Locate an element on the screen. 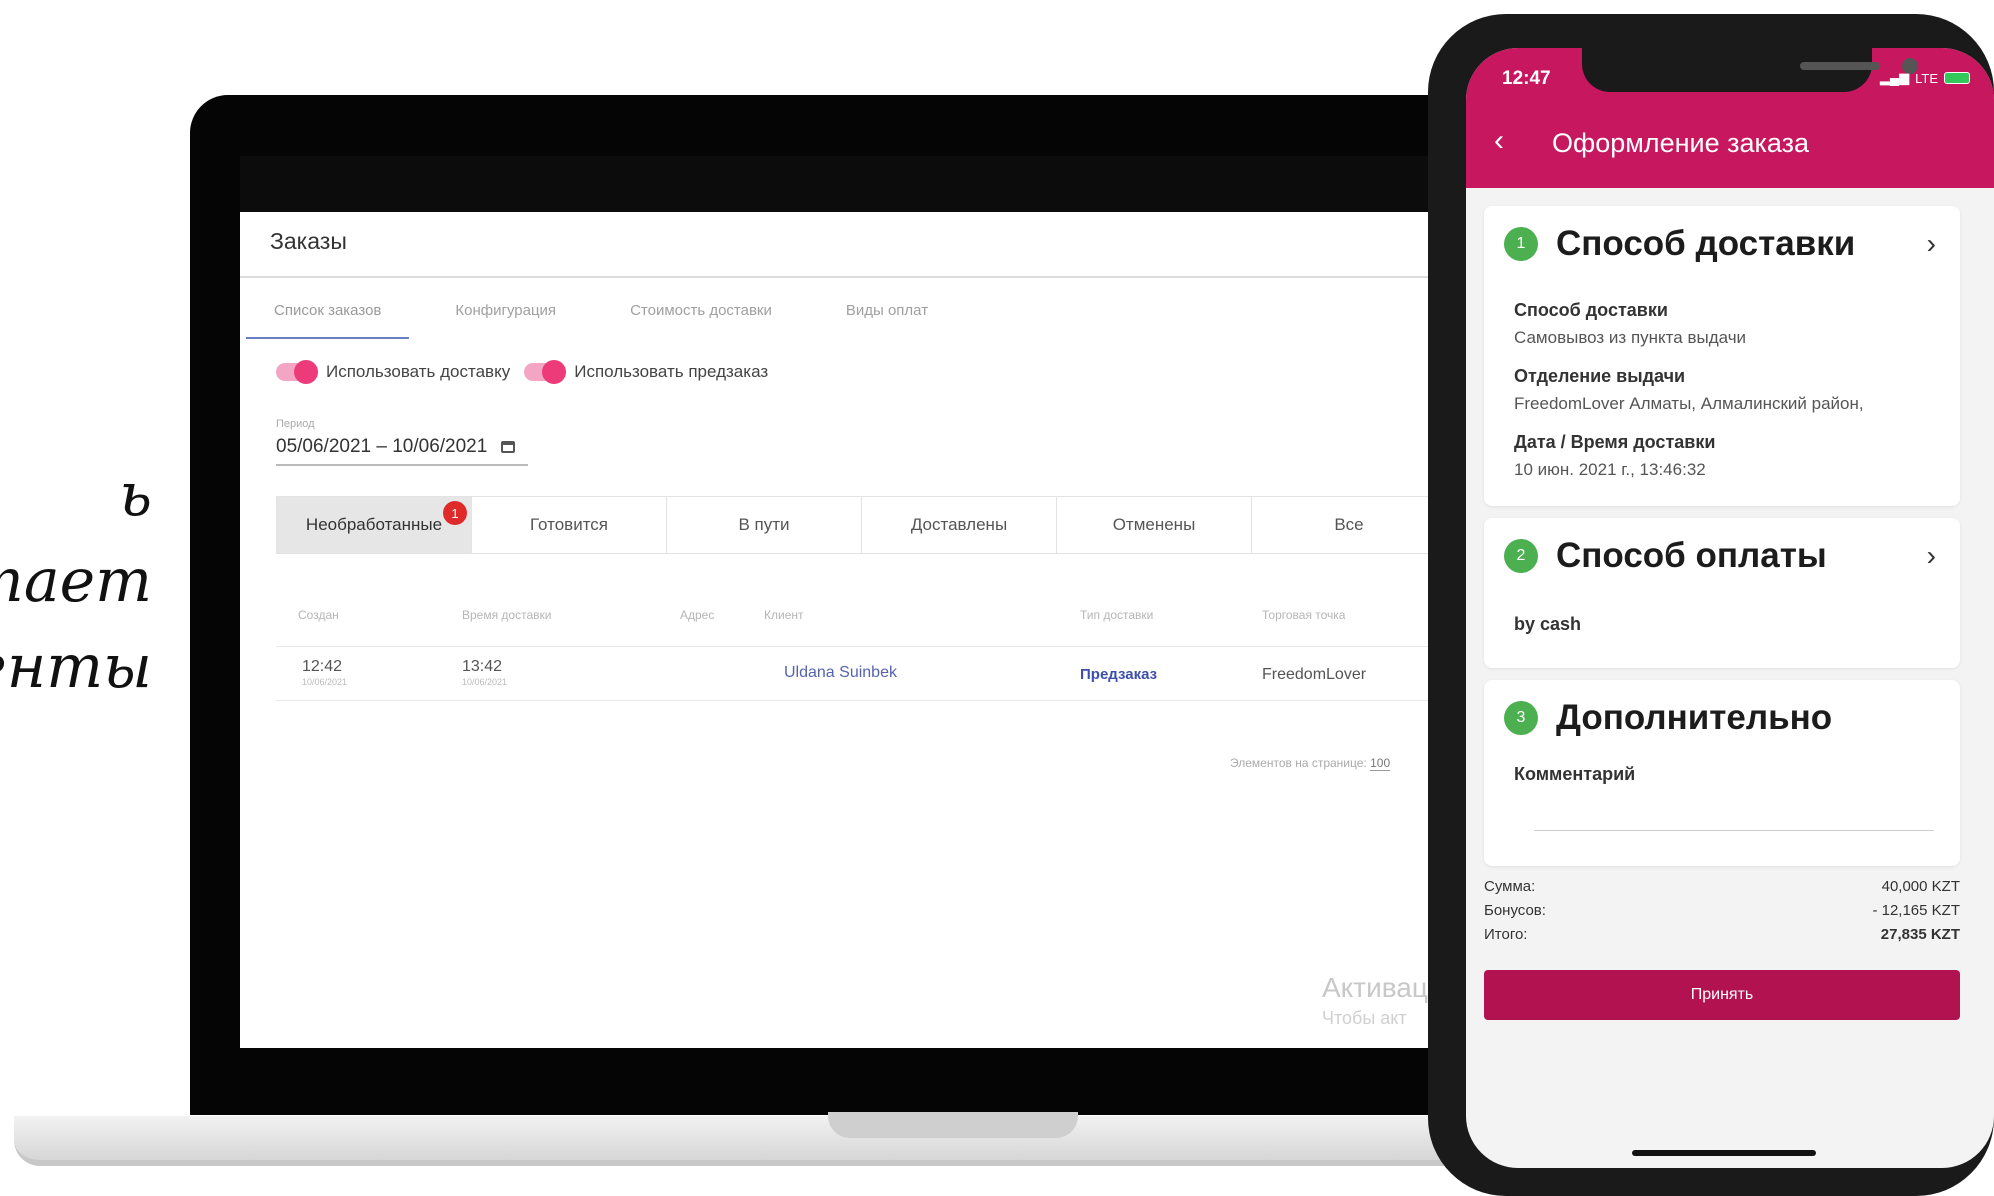  admin-topbar is located at coordinates (860, 184).